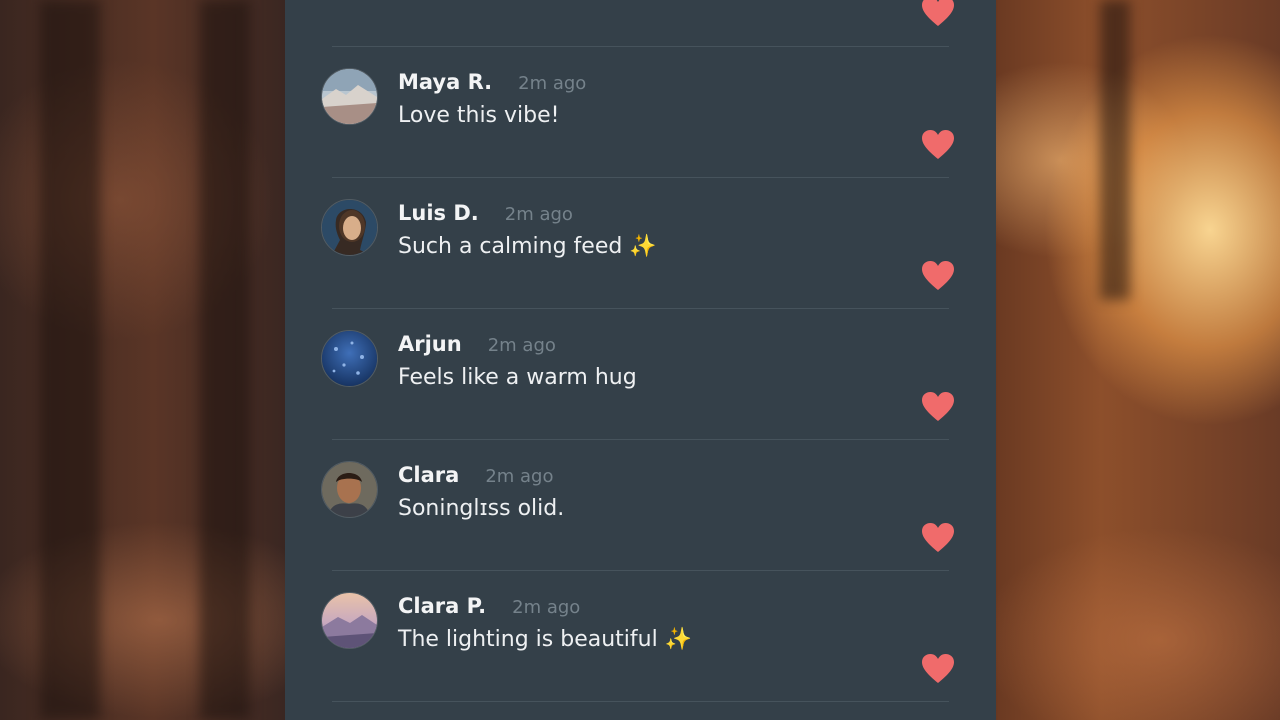  What do you see at coordinates (438, 213) in the screenshot?
I see `author-name: Luis D.` at bounding box center [438, 213].